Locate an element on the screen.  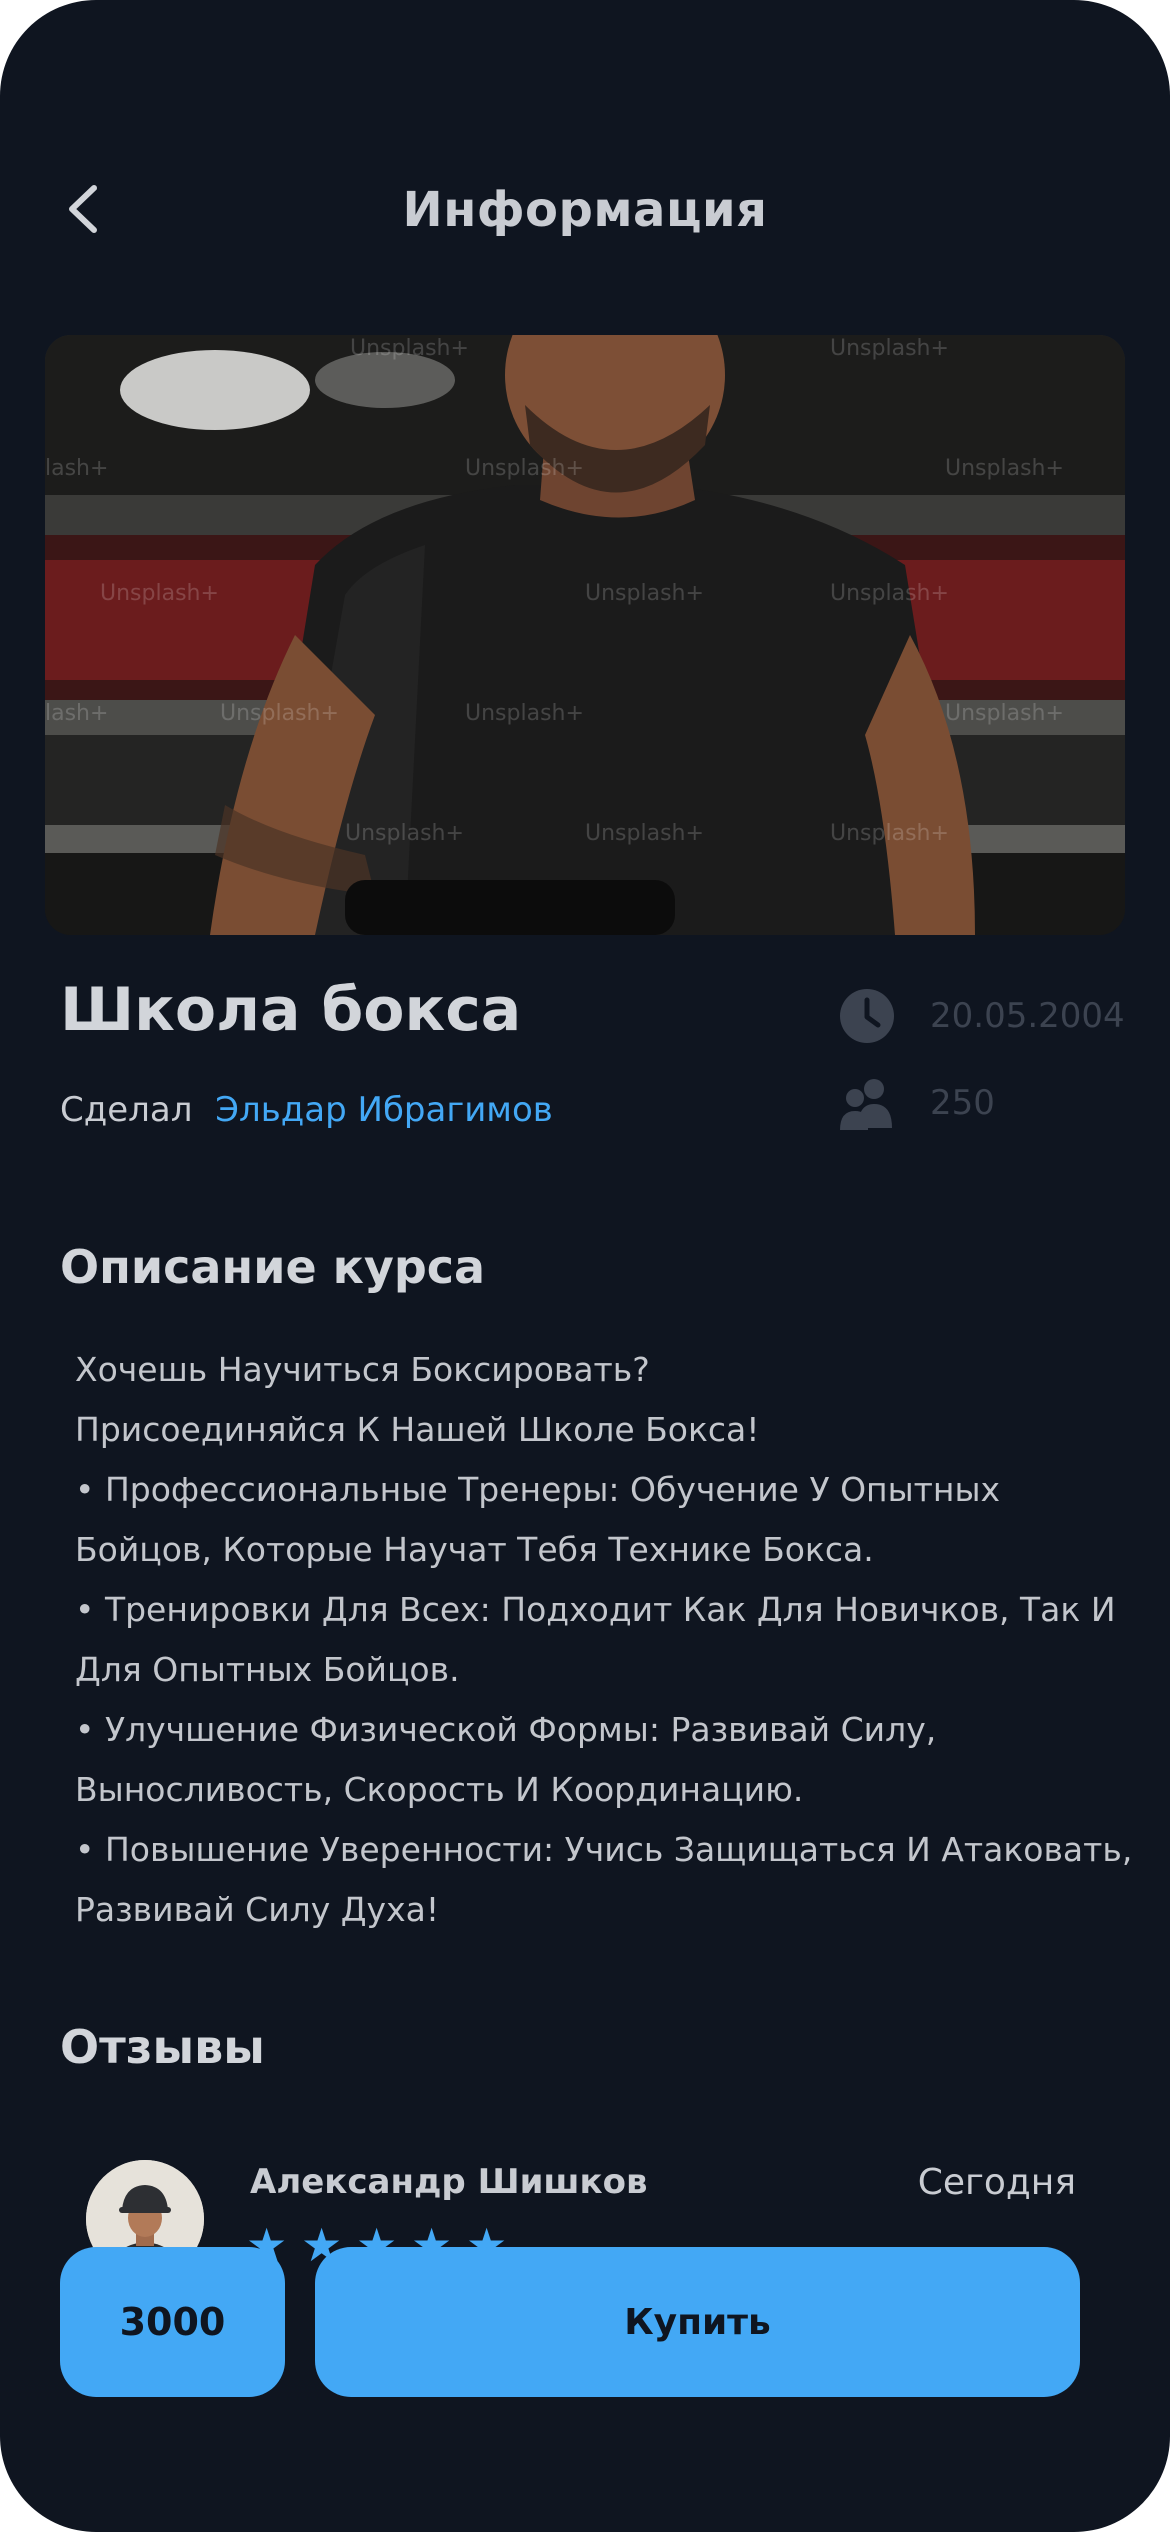
description-line: Присоединяйся К Нашей Школе Бокса! is located at coordinates (417, 1429).